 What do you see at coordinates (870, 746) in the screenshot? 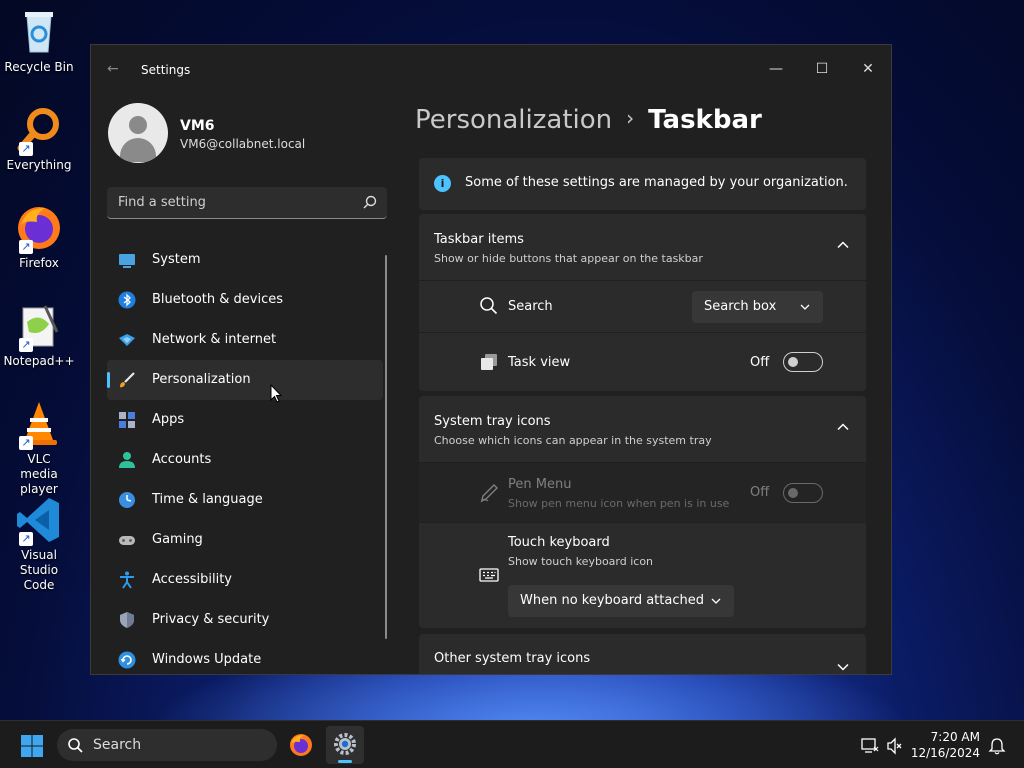
I see `network-status-icon` at bounding box center [870, 746].